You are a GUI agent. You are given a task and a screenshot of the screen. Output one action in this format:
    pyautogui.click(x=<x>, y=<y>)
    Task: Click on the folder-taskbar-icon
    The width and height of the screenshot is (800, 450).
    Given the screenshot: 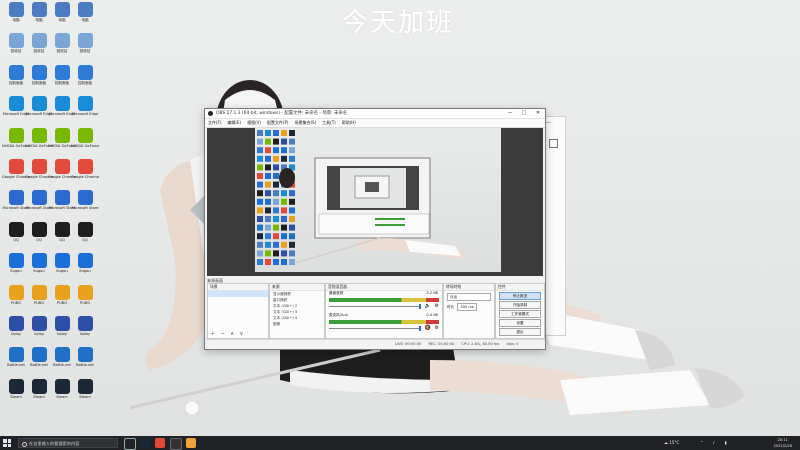 What is the action you would take?
    pyautogui.click(x=191, y=443)
    